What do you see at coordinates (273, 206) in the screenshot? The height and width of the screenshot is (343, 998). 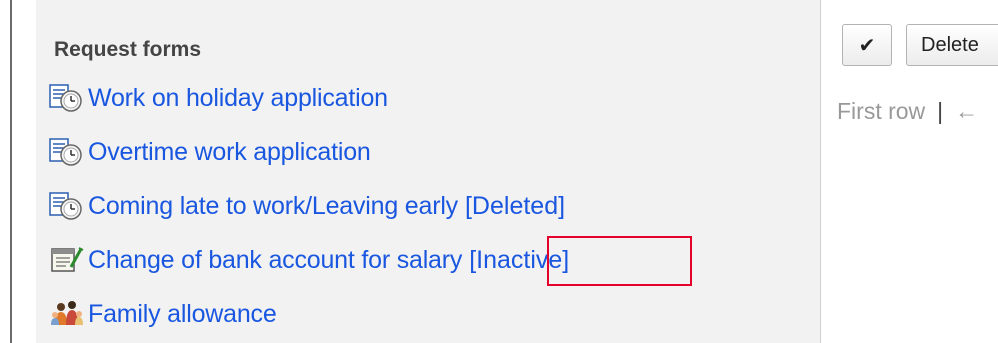 I see `form-link-coming-late: Coming late to work/Leaving early` at bounding box center [273, 206].